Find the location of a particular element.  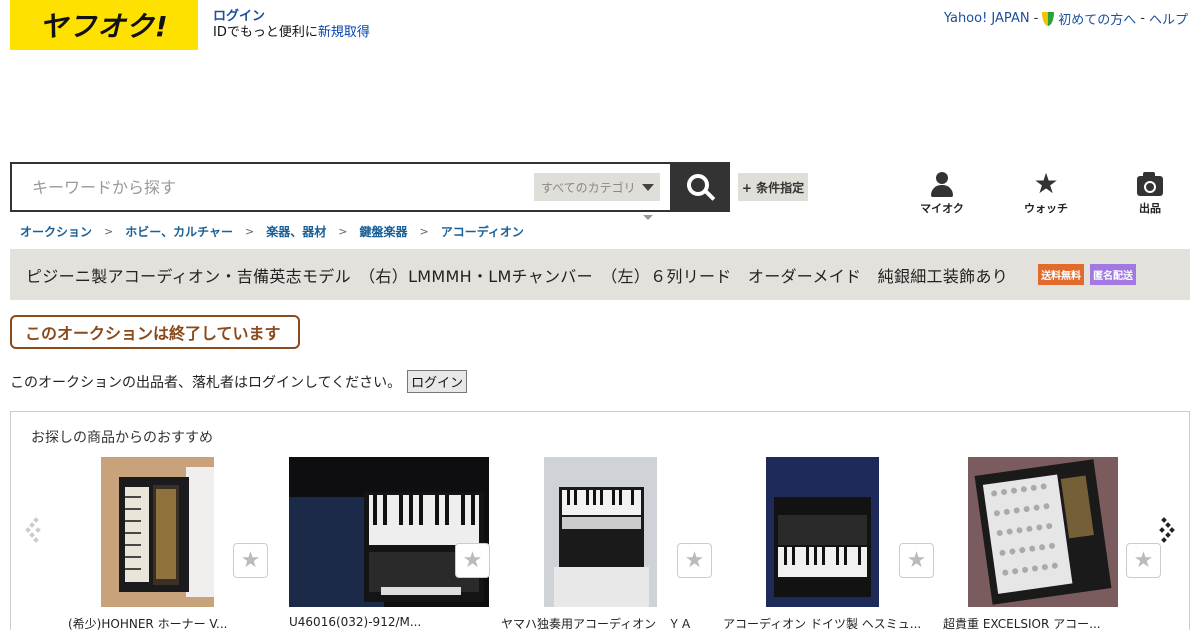

conditions-button: + 条件指定 is located at coordinates (773, 187).